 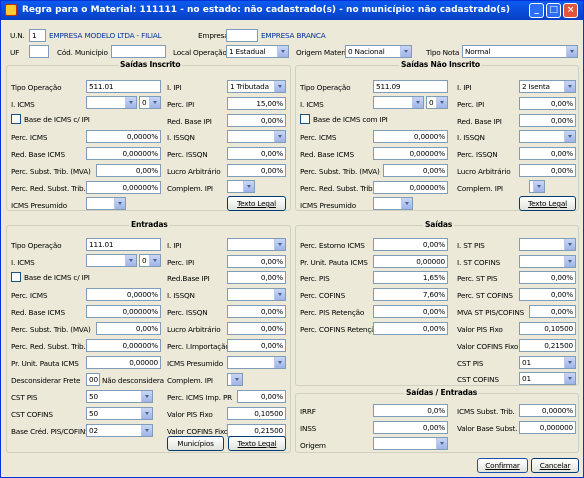 I want to click on si-perc-icms-input: 0,0000%, so click(x=123, y=136).